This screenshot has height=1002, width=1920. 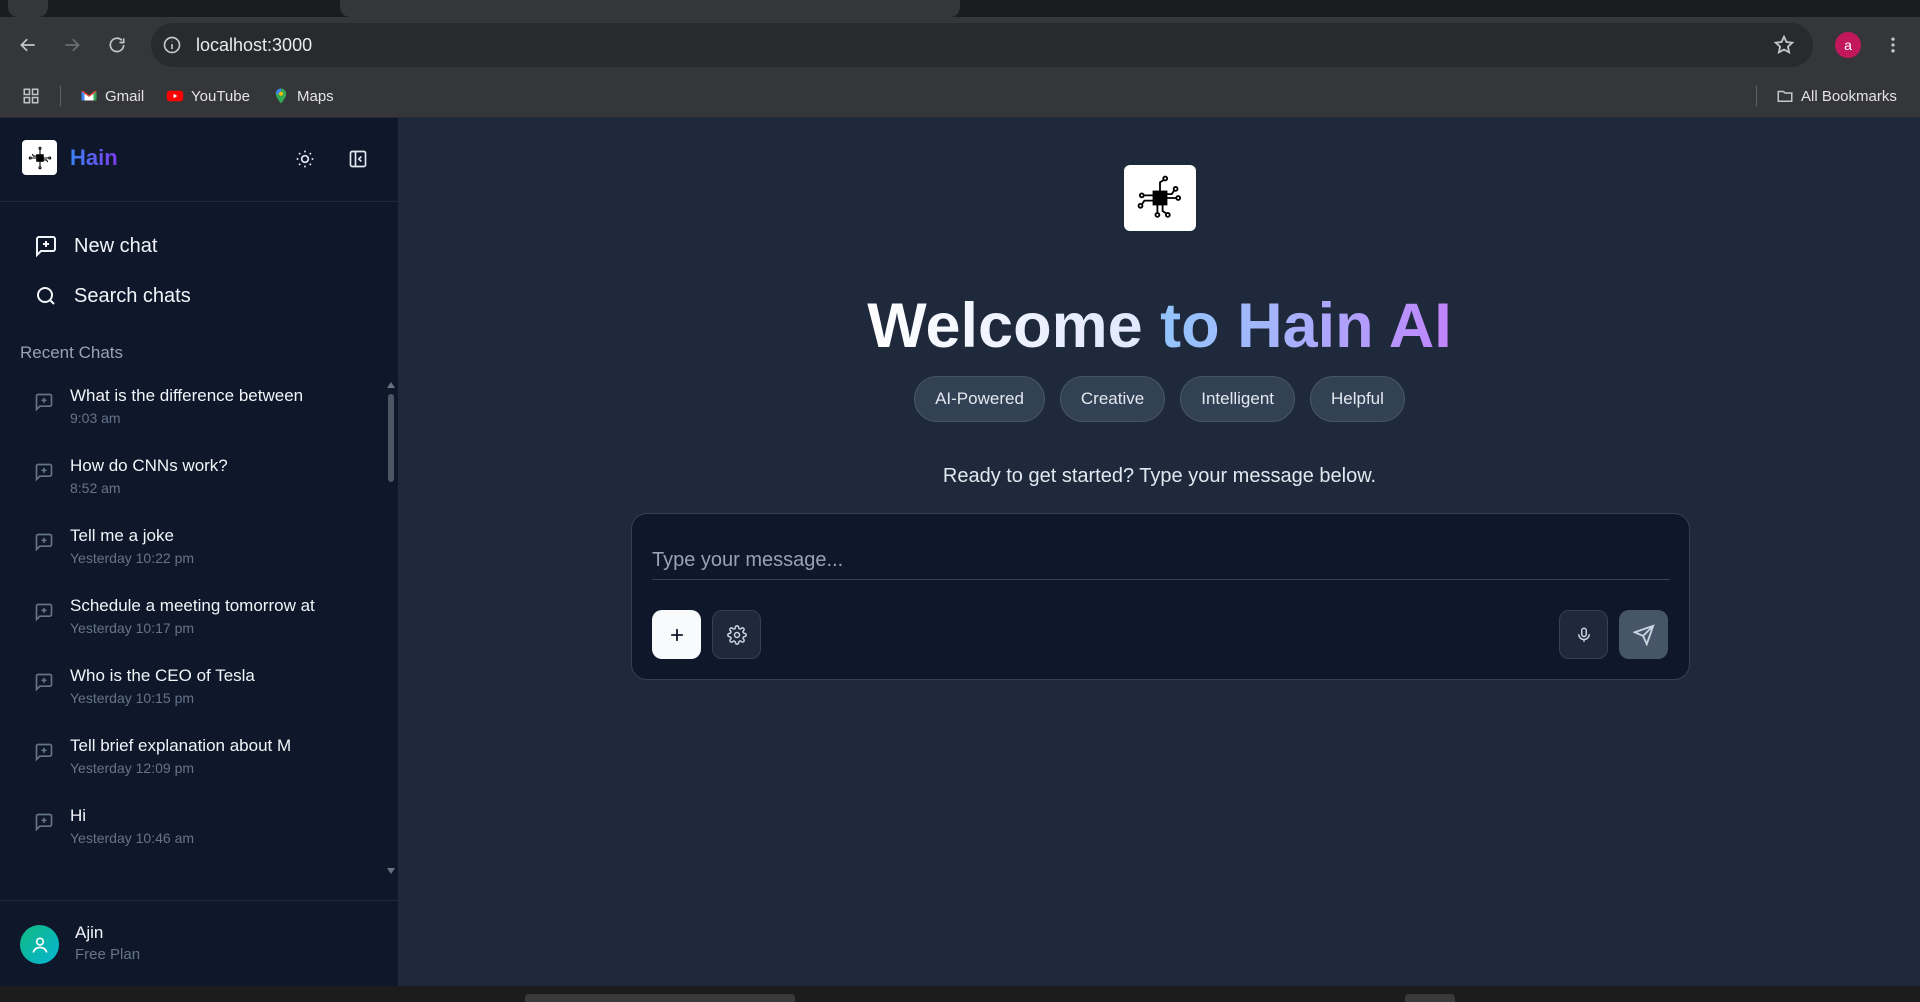 I want to click on chat-title: Schedule a meeting tomorrow at, so click(x=192, y=605).